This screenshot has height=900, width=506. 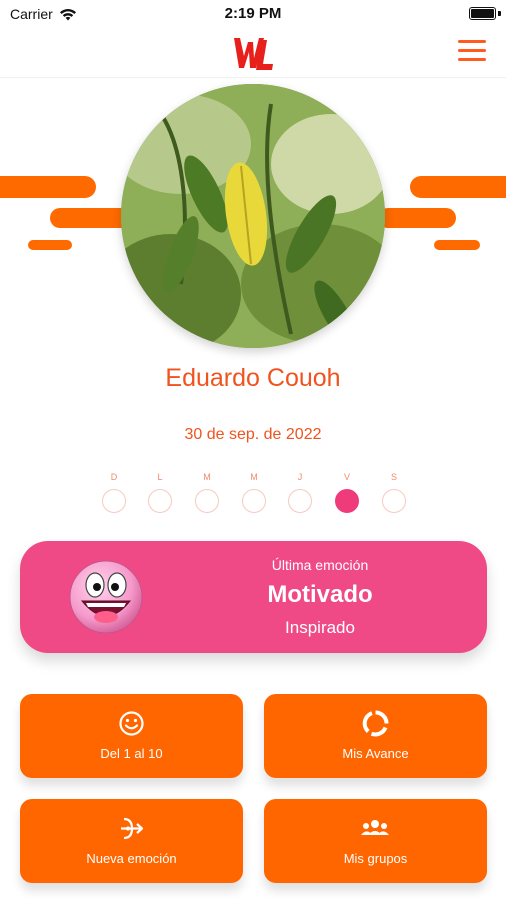 What do you see at coordinates (131, 841) in the screenshot?
I see `tile-nueva-emocion: Nueva emoción` at bounding box center [131, 841].